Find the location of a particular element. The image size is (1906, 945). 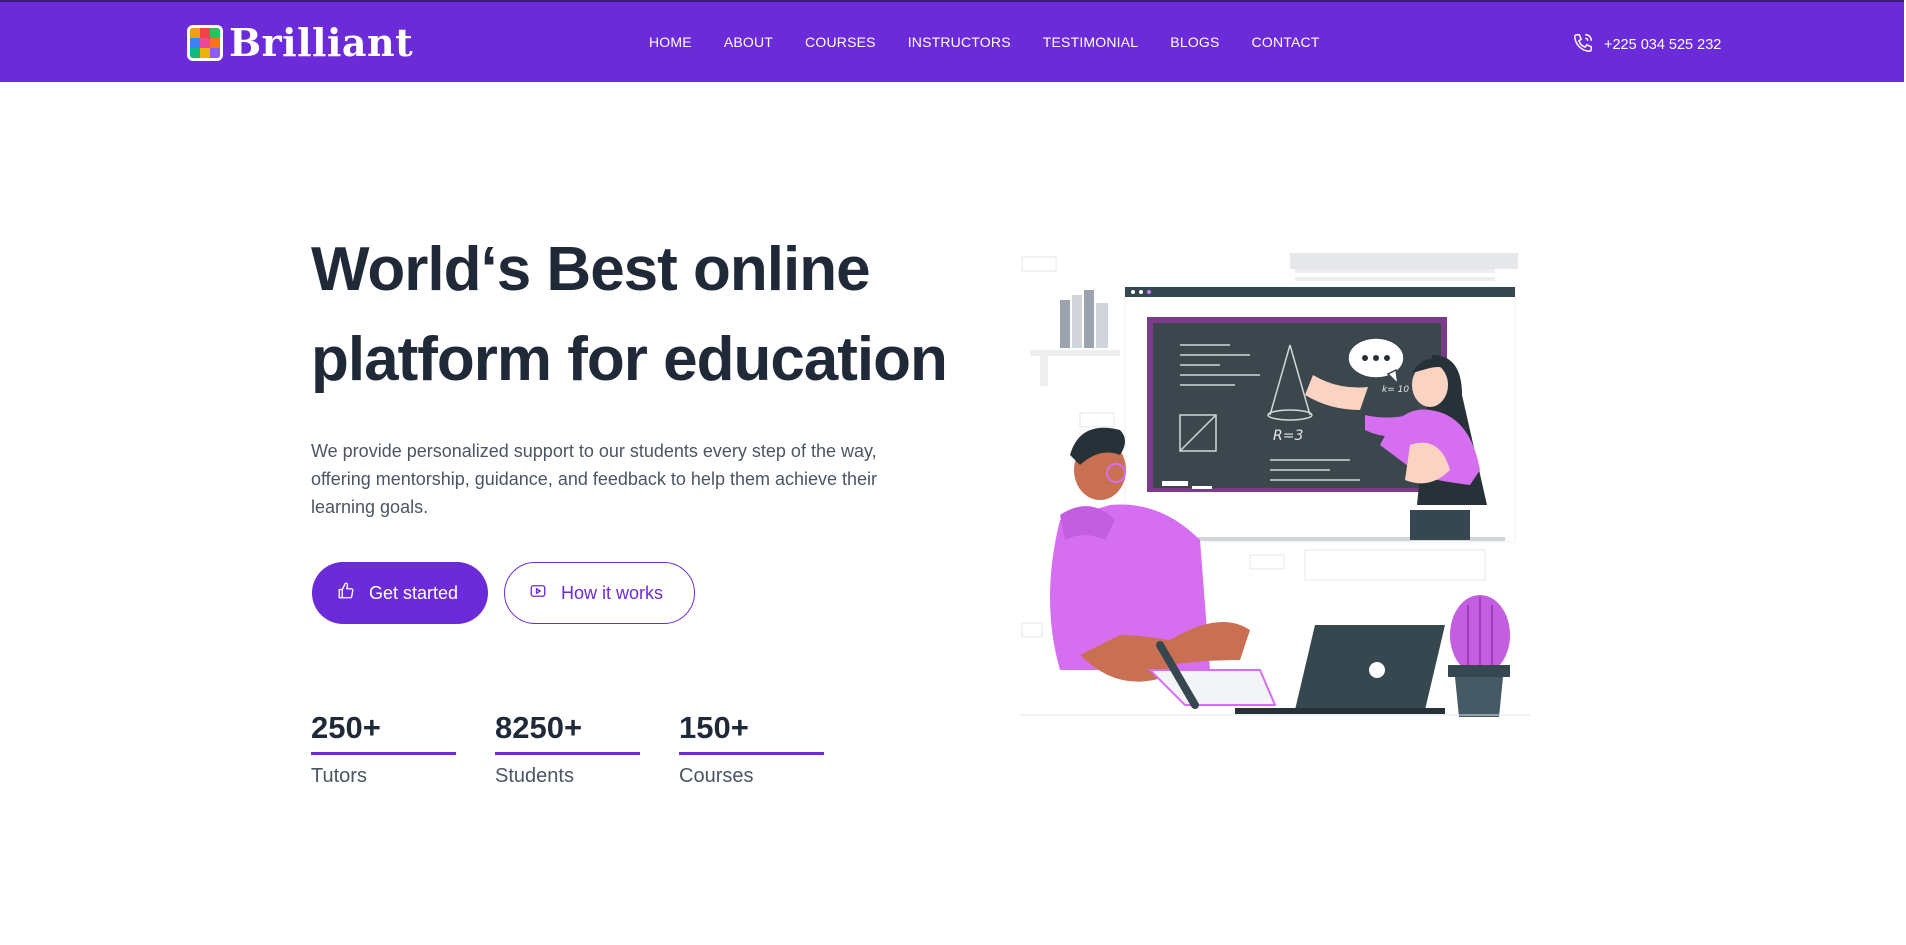

phone-number: +225 034 525 232 is located at coordinates (1663, 45).